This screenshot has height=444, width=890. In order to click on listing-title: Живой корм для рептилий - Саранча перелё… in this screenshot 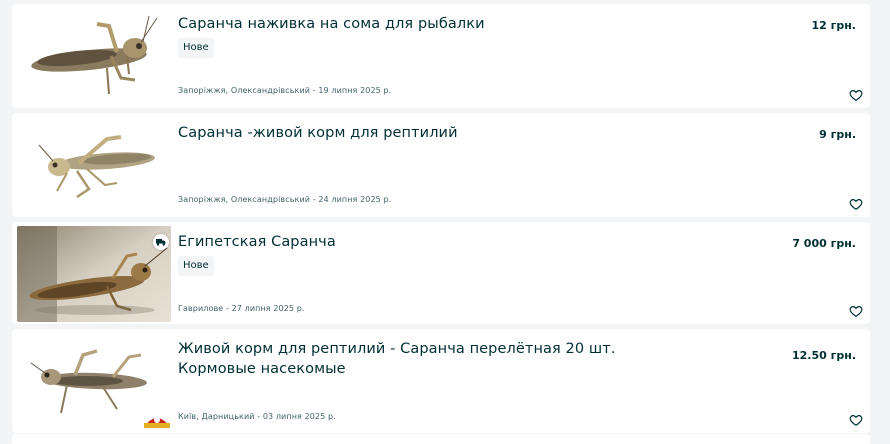, I will do `click(408, 359)`.